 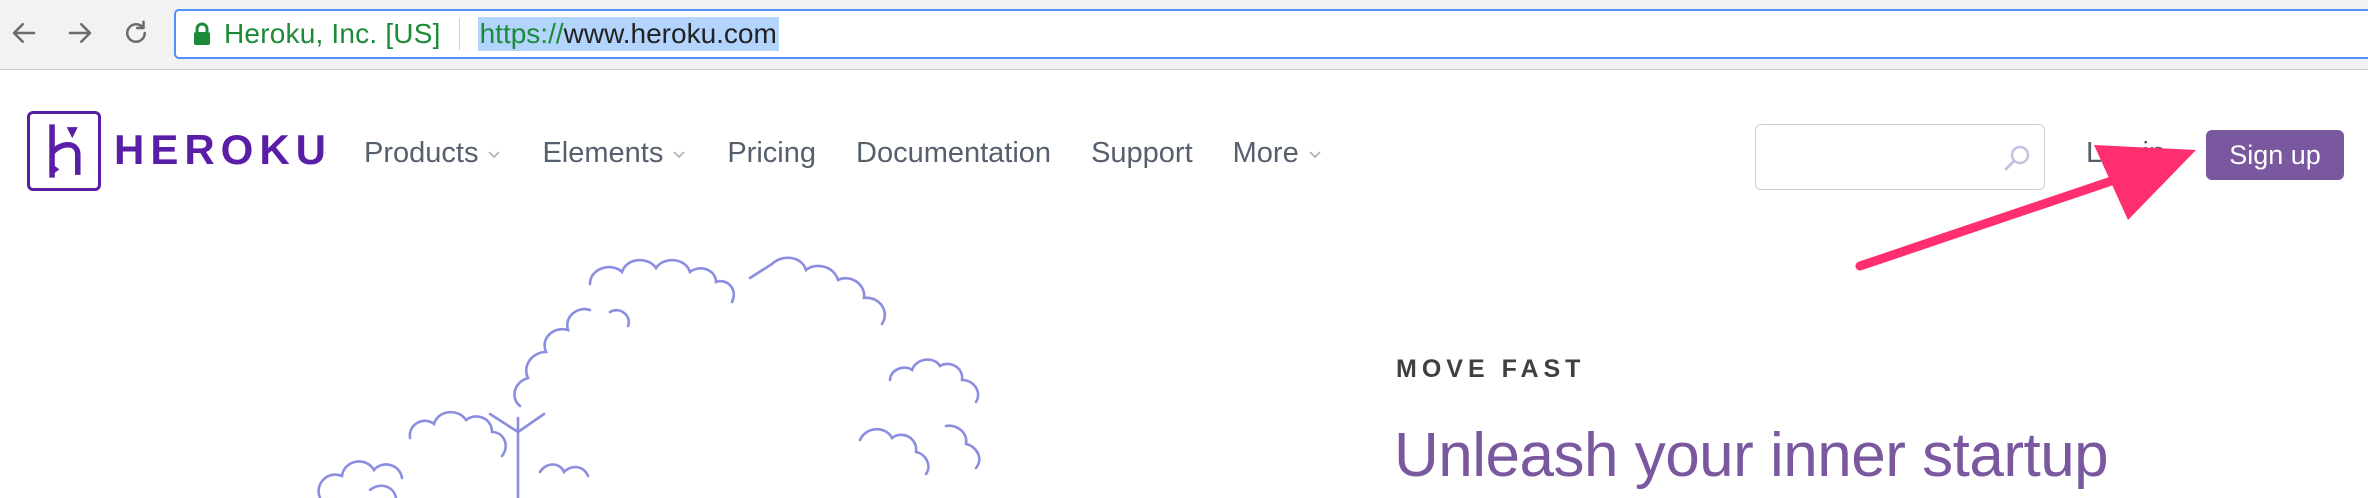 I want to click on nav-item-label: Pricing, so click(x=771, y=153).